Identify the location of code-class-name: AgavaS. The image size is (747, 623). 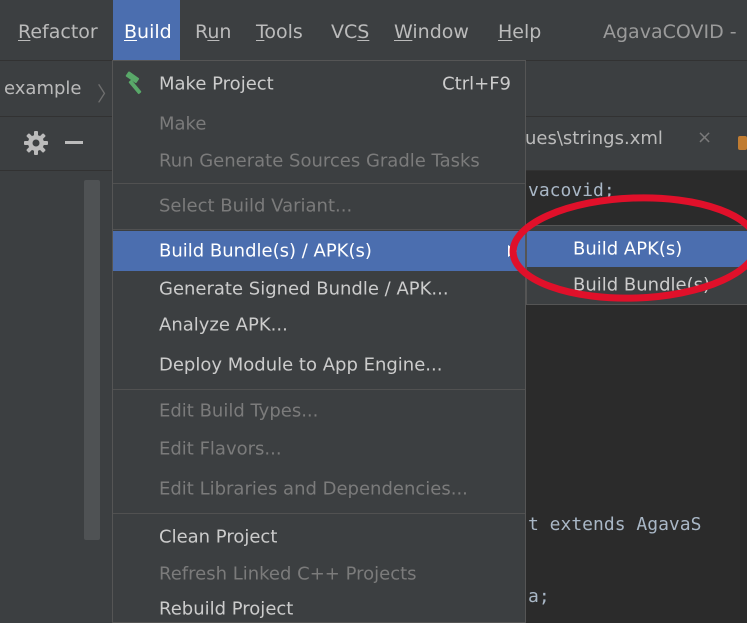
(669, 524).